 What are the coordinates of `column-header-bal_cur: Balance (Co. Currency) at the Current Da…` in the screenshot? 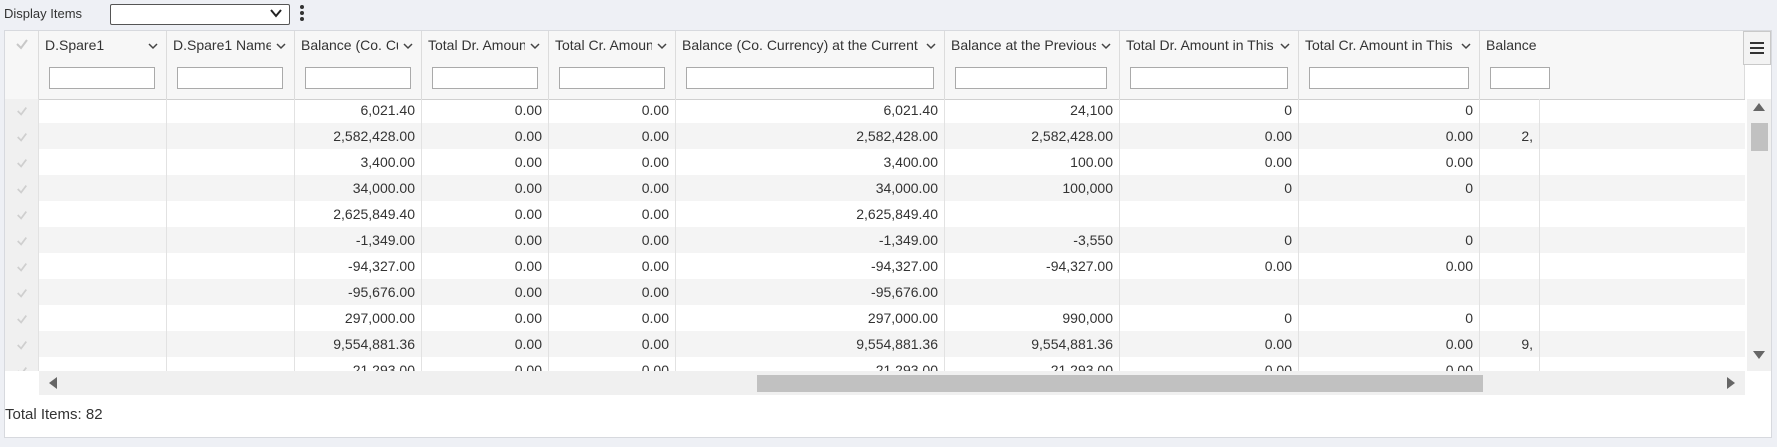 It's located at (810, 65).